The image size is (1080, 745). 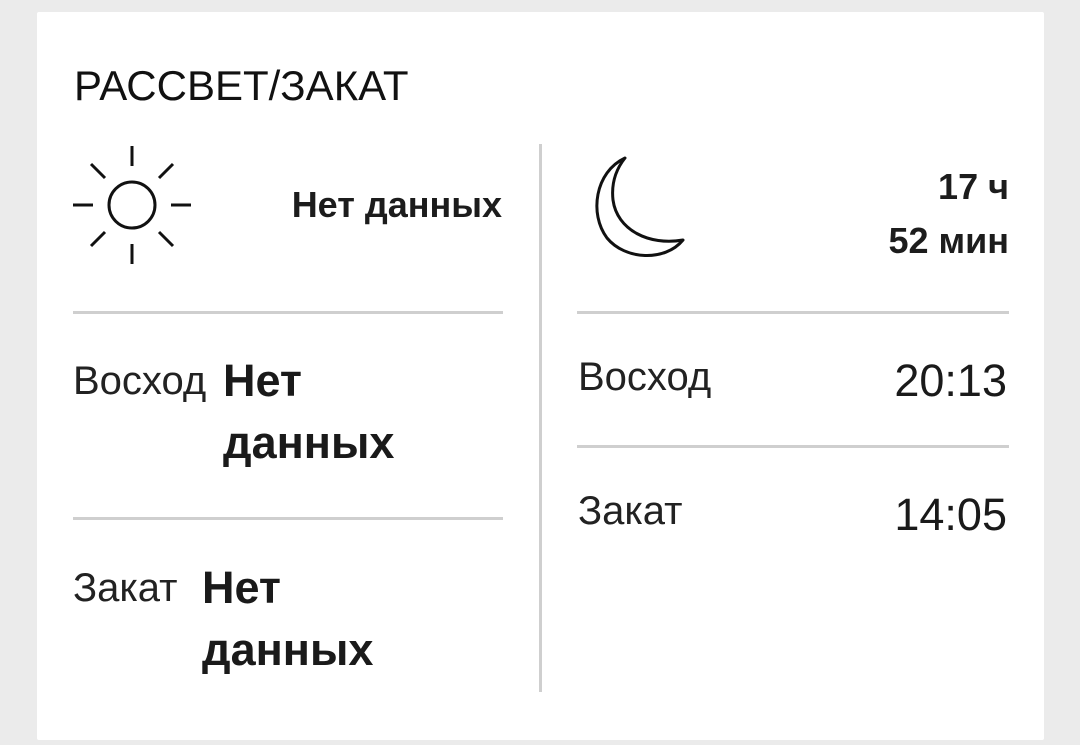 I want to click on moon-duration-minutes: 52 мин, so click(x=948, y=240).